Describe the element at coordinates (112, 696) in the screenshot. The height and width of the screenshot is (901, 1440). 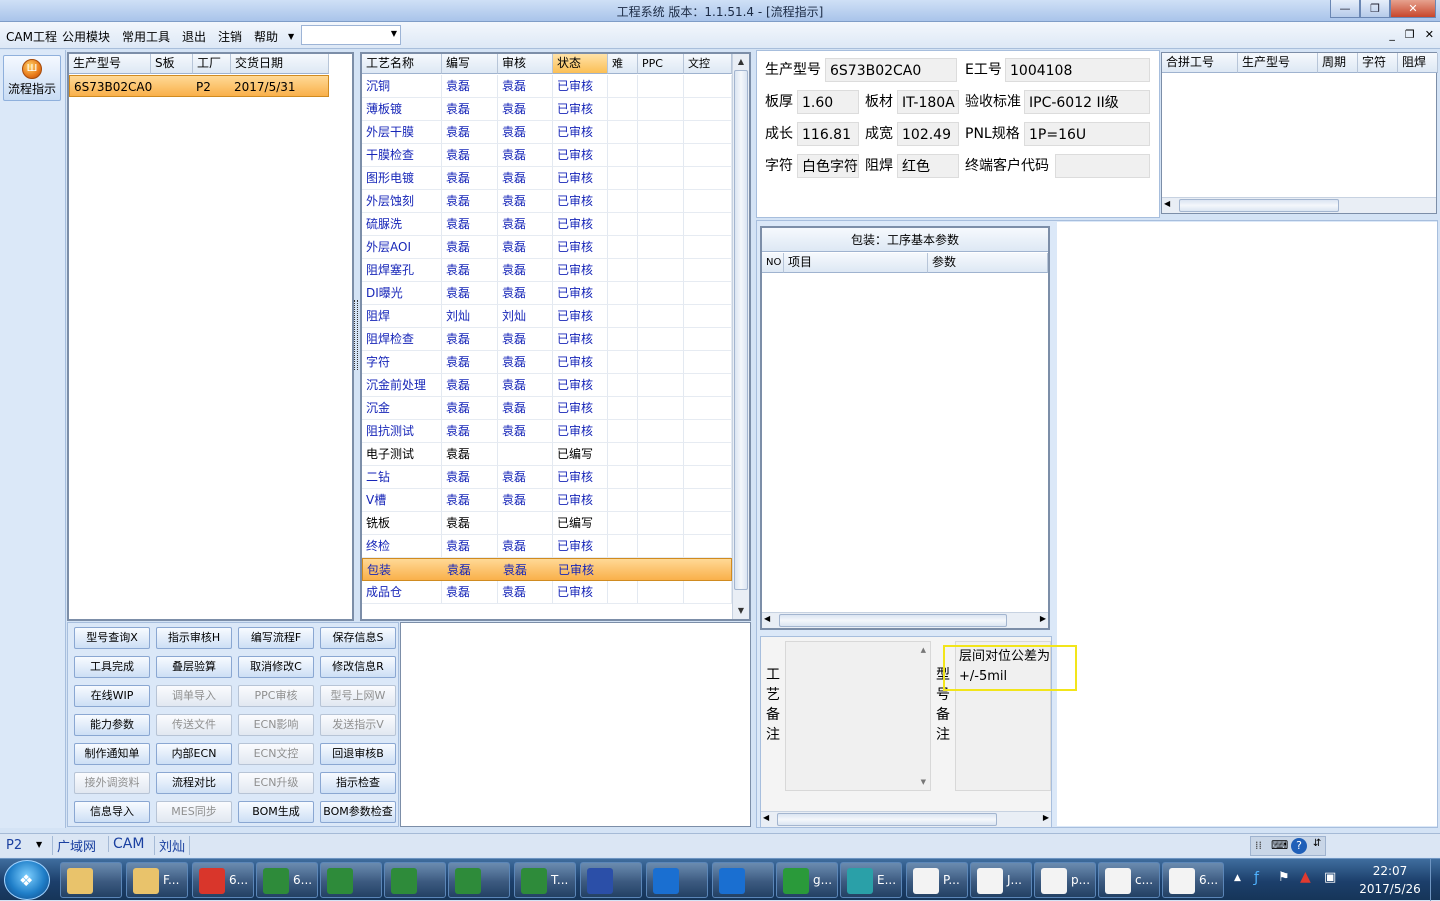
I see `action-button: 在线WIP` at that location.